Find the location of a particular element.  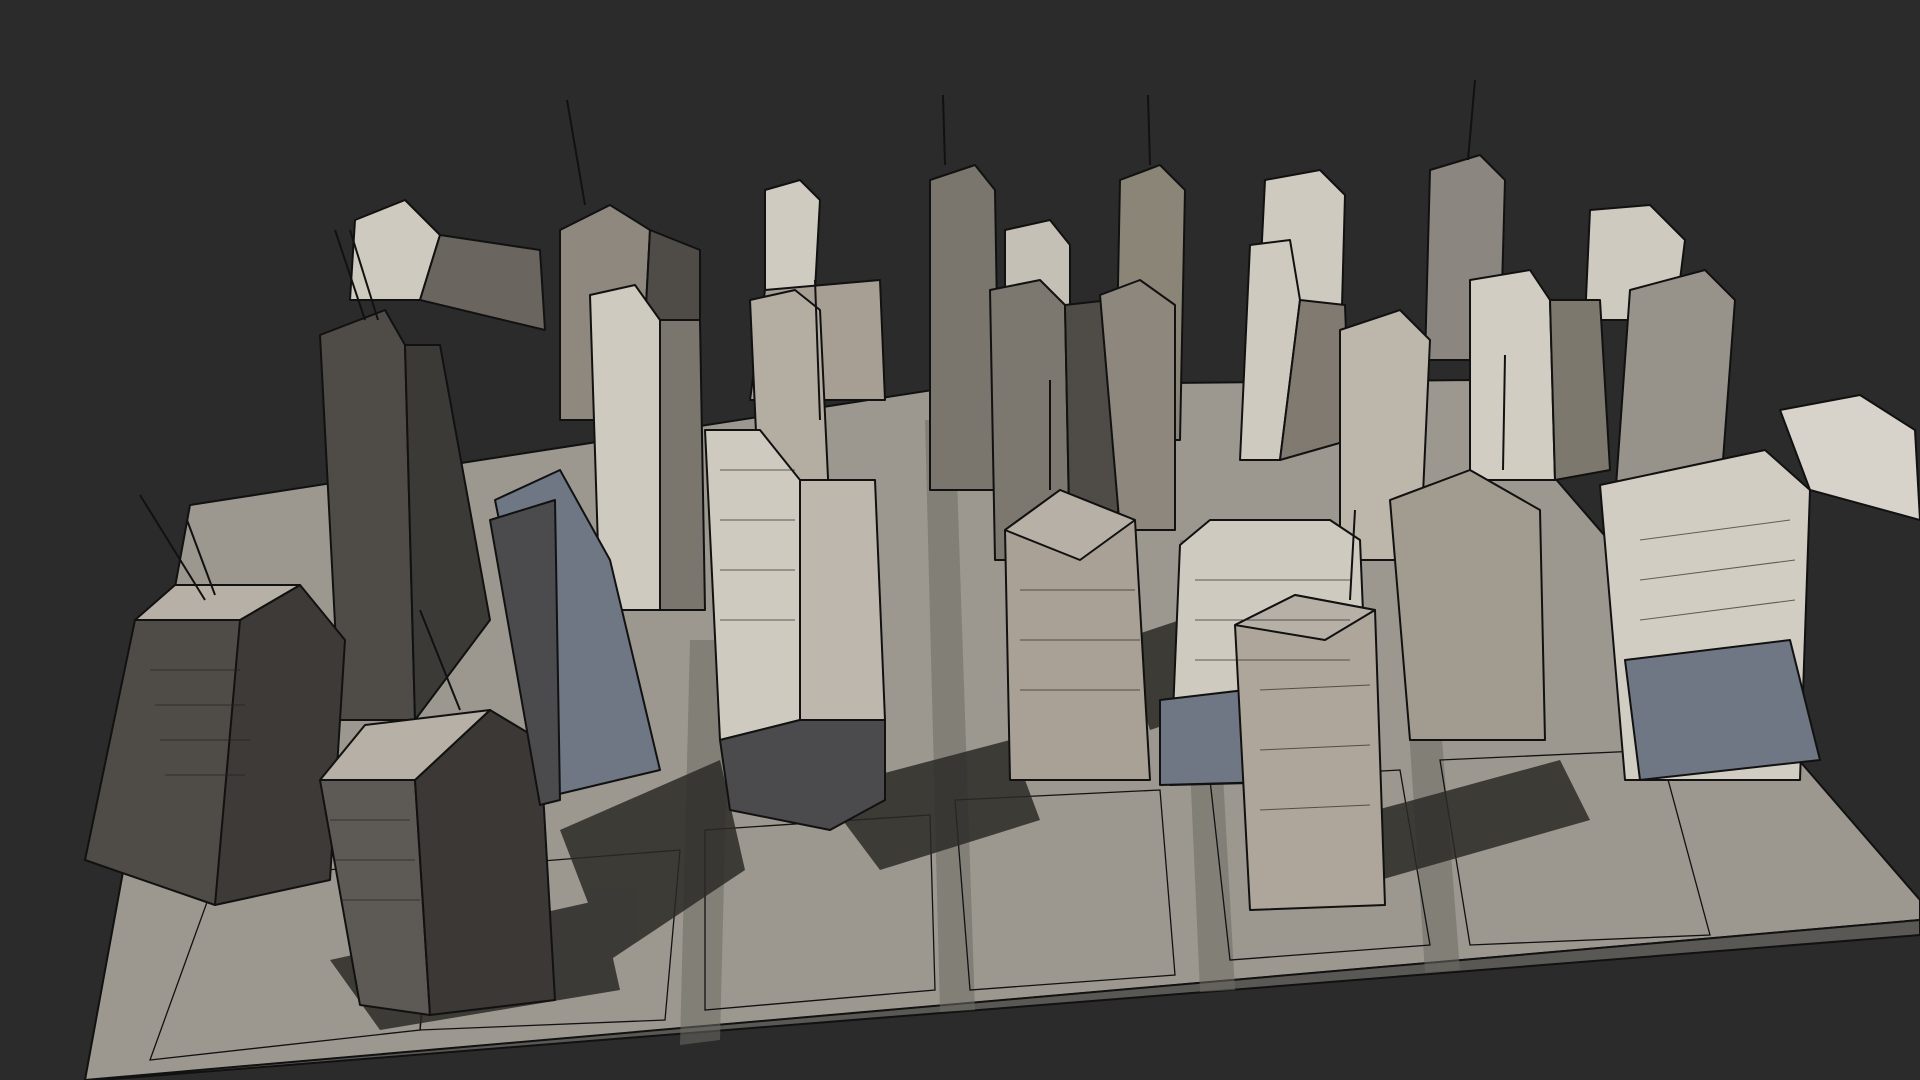

tower-m8 is located at coordinates (1540, 375).